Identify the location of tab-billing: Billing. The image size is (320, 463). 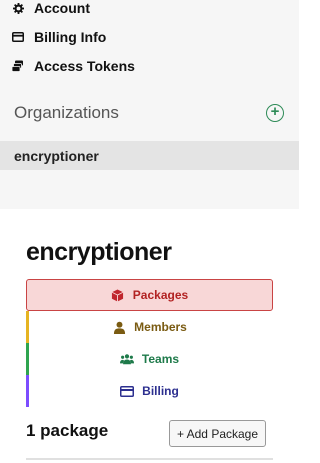
(149, 391).